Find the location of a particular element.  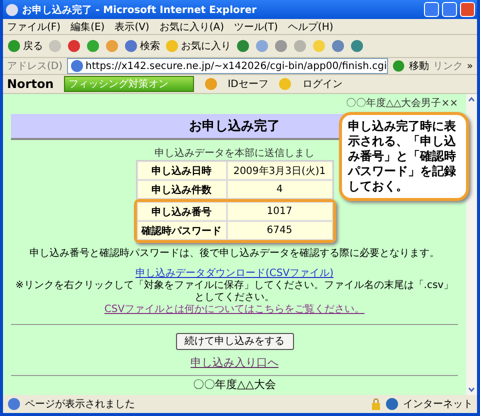

status-text: ページが表示されました is located at coordinates (80, 404).